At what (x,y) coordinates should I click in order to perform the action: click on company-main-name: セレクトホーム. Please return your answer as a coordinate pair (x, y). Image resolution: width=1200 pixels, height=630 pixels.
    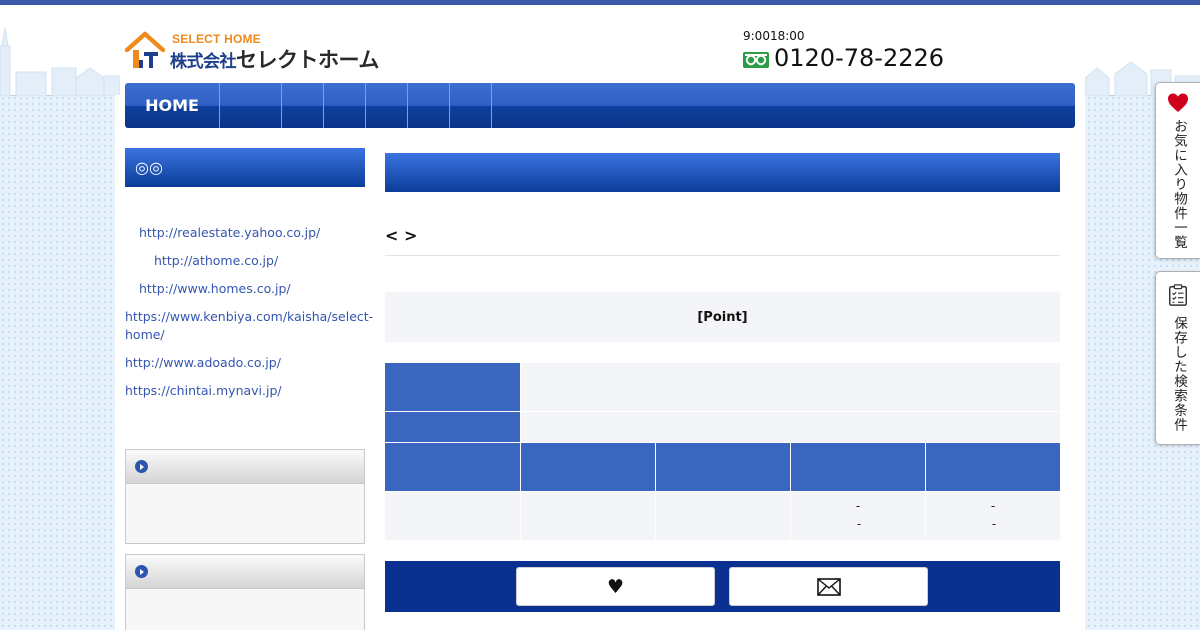
    Looking at the image, I should click on (307, 60).